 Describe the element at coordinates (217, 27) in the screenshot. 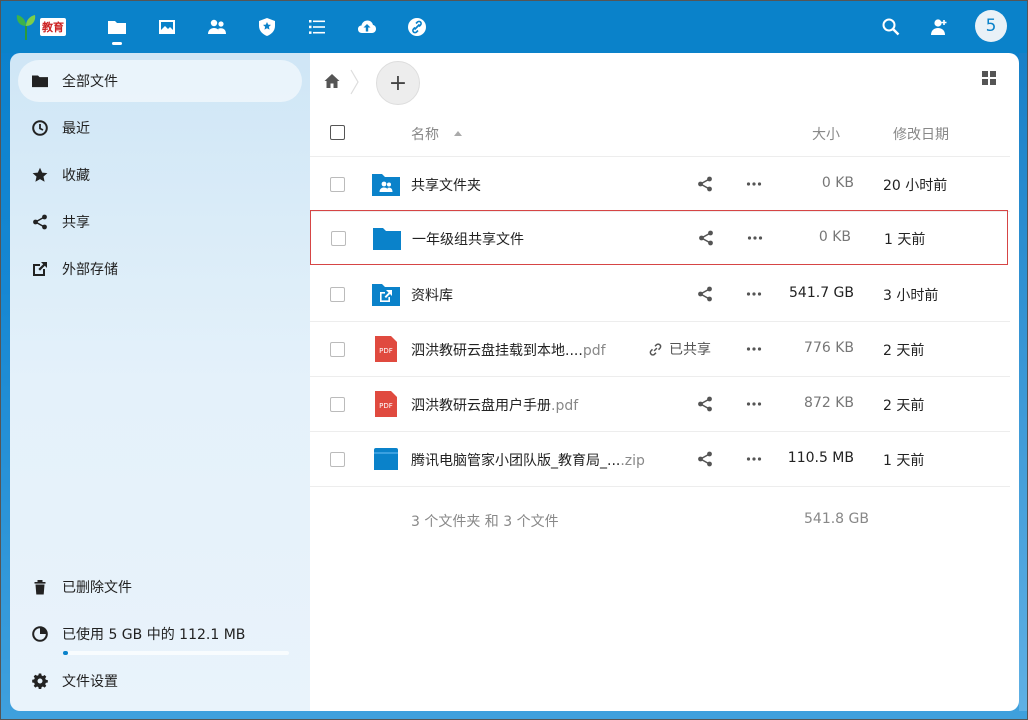

I see `contacts-app-icon` at that location.